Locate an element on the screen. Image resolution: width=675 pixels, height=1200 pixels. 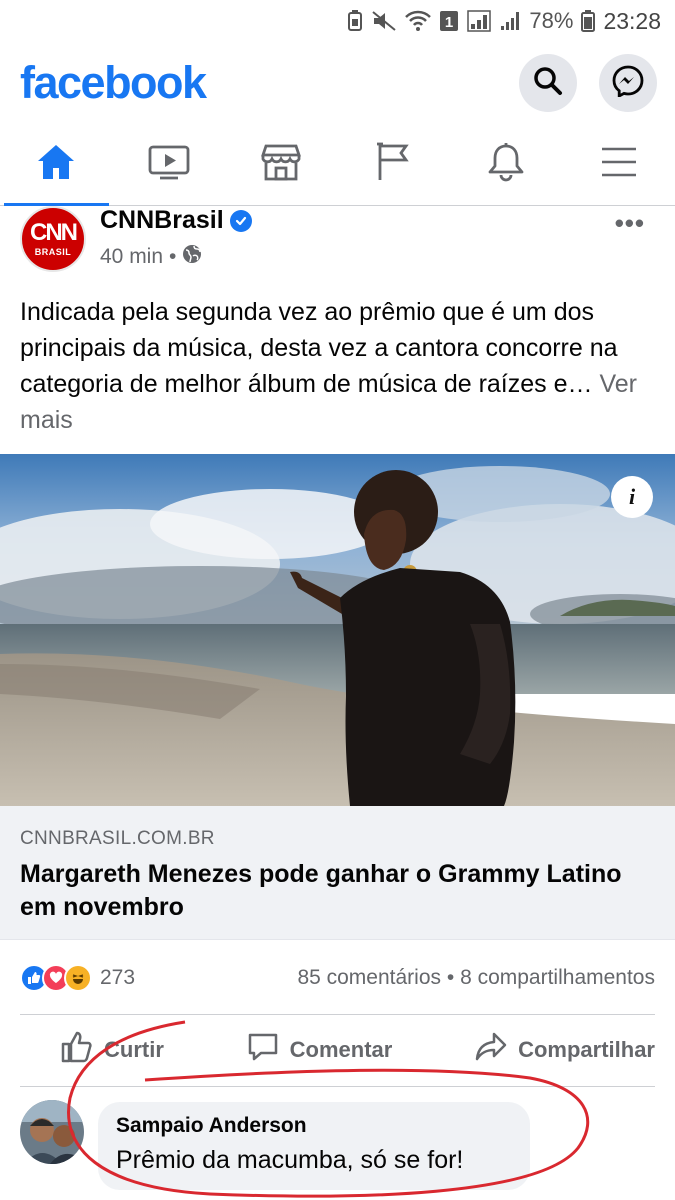
comment-label: Comentar is located at coordinates (341, 1049).